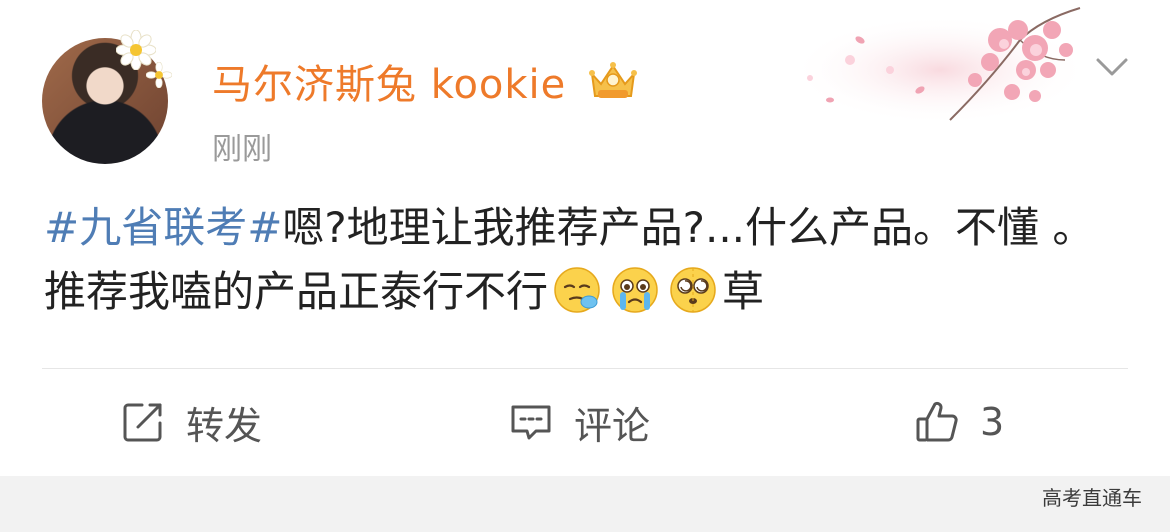 This screenshot has width=1170, height=532. Describe the element at coordinates (992, 422) in the screenshot. I see `like-count: 3` at that location.